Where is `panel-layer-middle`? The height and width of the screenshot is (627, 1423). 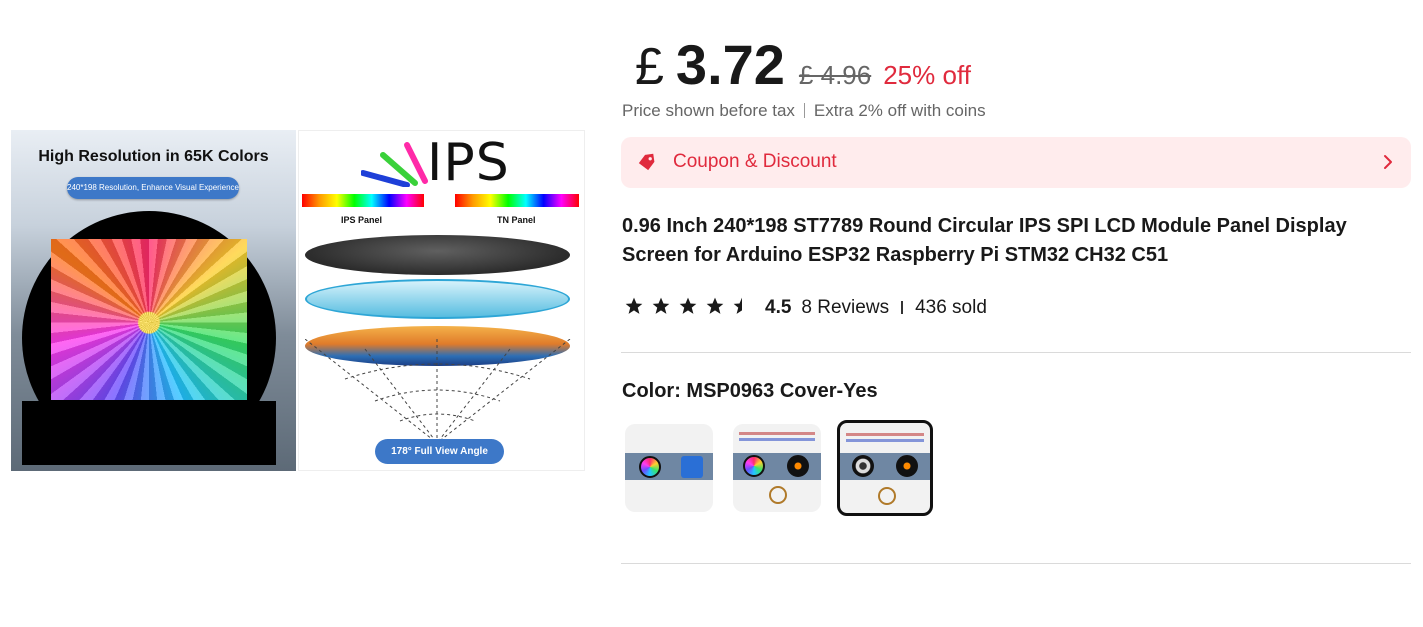
panel-layer-middle is located at coordinates (437, 299).